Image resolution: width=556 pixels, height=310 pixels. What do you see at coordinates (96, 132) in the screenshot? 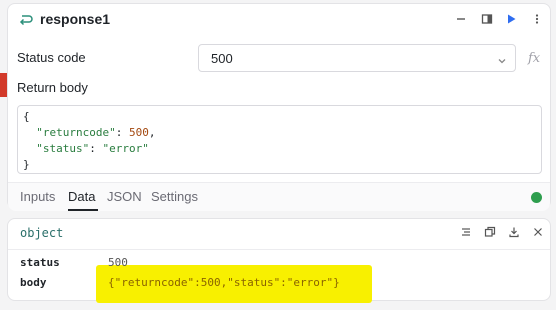
I see `code-line: "returncode": 500,` at bounding box center [96, 132].